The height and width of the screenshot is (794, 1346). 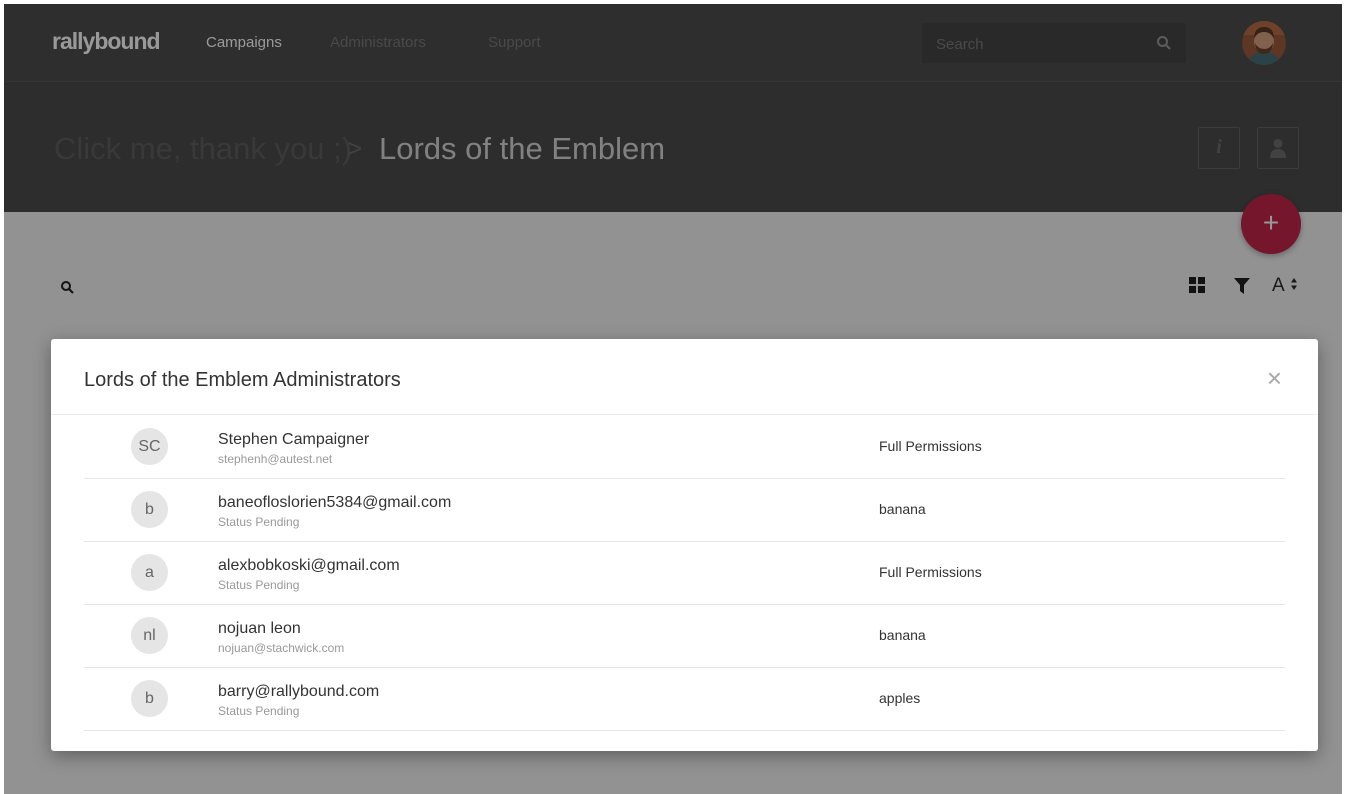 I want to click on admin-permission: apples, so click(x=900, y=698).